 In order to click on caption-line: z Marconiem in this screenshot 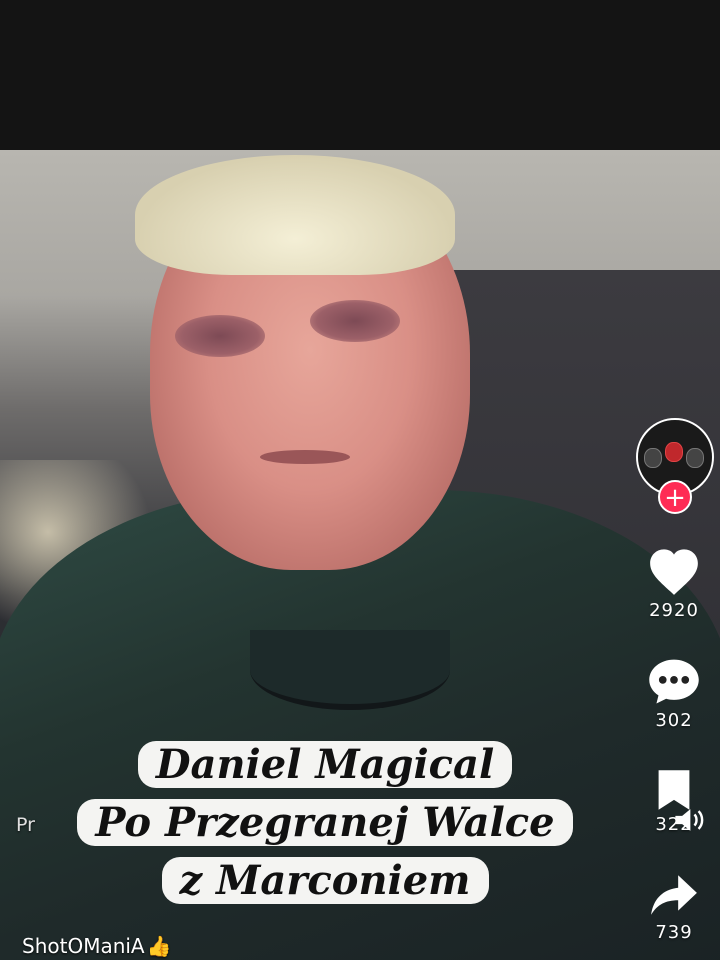, I will do `click(325, 881)`.